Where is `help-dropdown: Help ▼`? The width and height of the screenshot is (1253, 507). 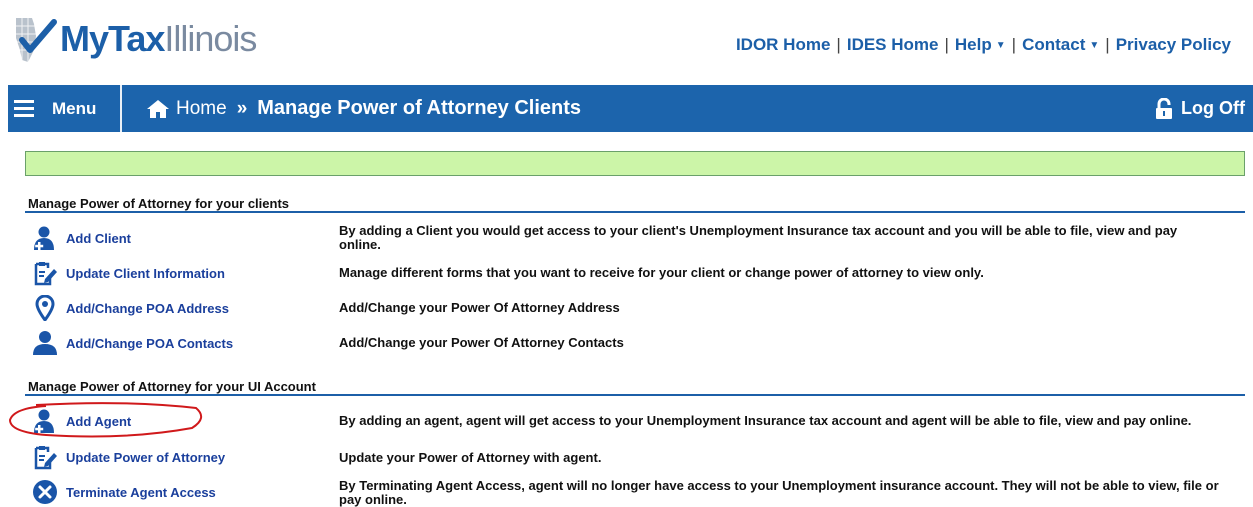
help-dropdown: Help ▼ is located at coordinates (980, 45).